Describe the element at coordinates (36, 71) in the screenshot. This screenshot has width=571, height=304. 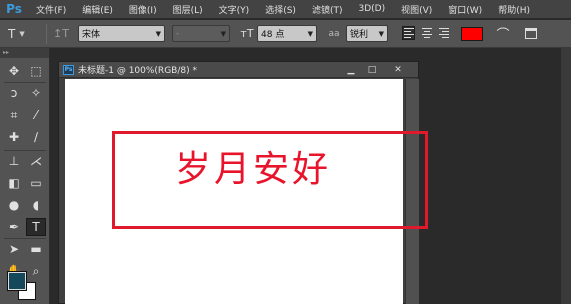
I see `marquee-icon: ⬚` at that location.